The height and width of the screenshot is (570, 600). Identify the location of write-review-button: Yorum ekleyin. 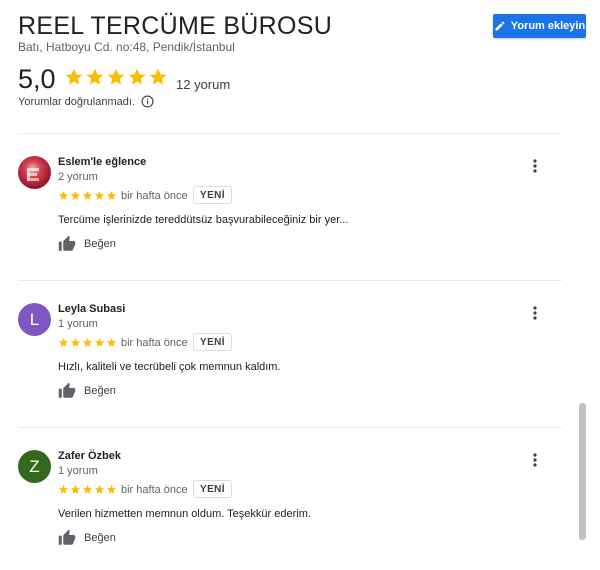
(539, 26).